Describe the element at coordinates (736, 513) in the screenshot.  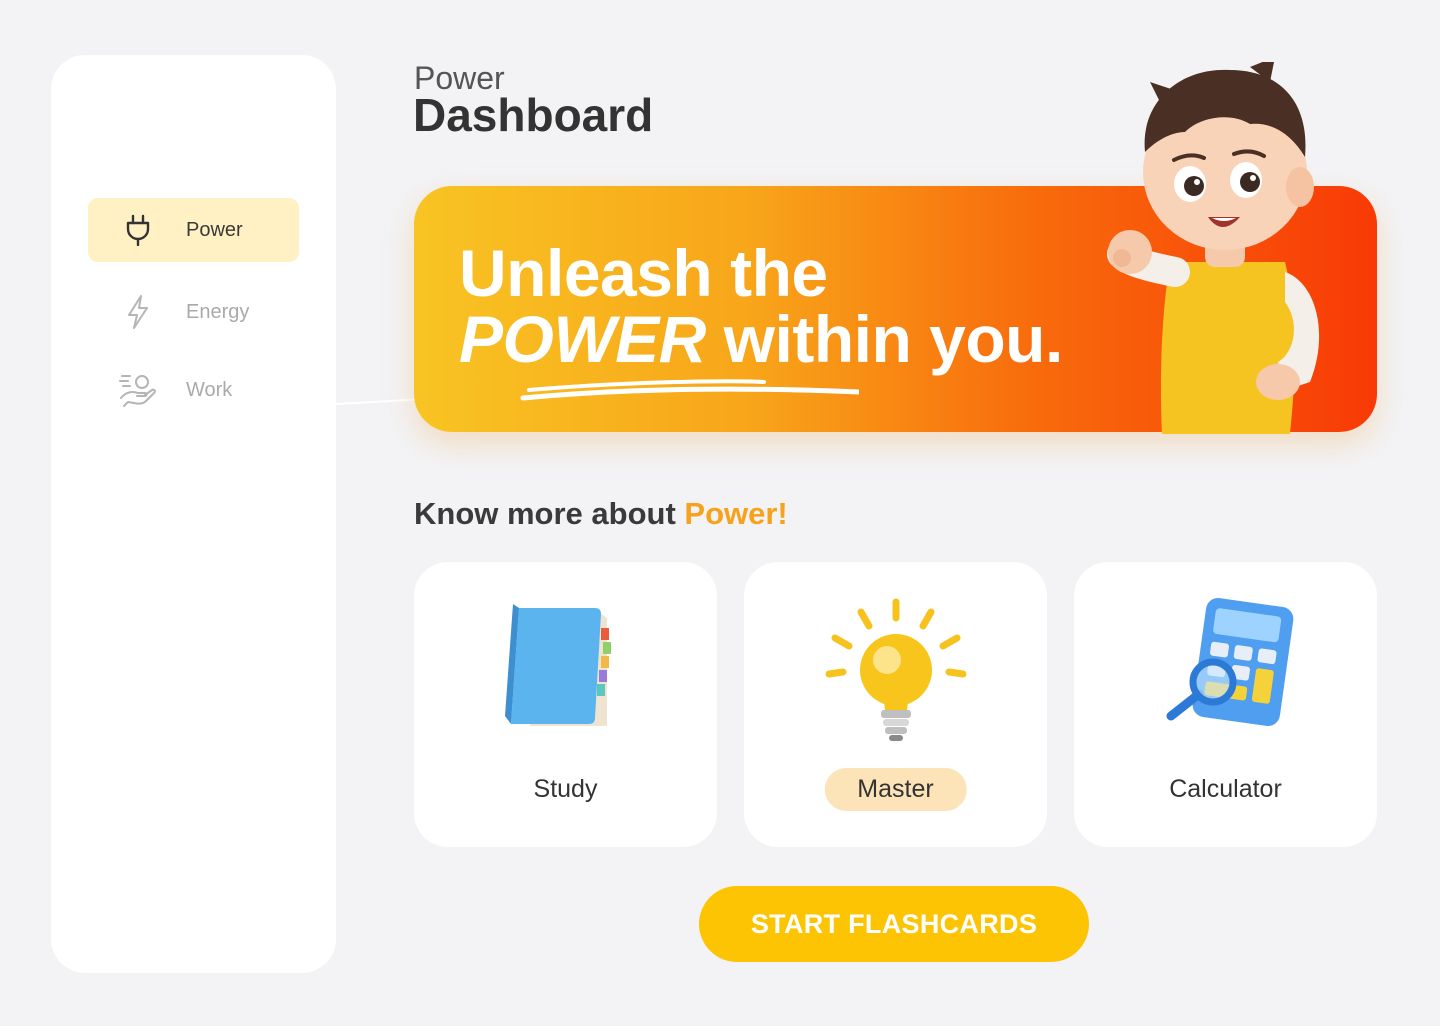
I see `section-title-highlight: Power!` at that location.